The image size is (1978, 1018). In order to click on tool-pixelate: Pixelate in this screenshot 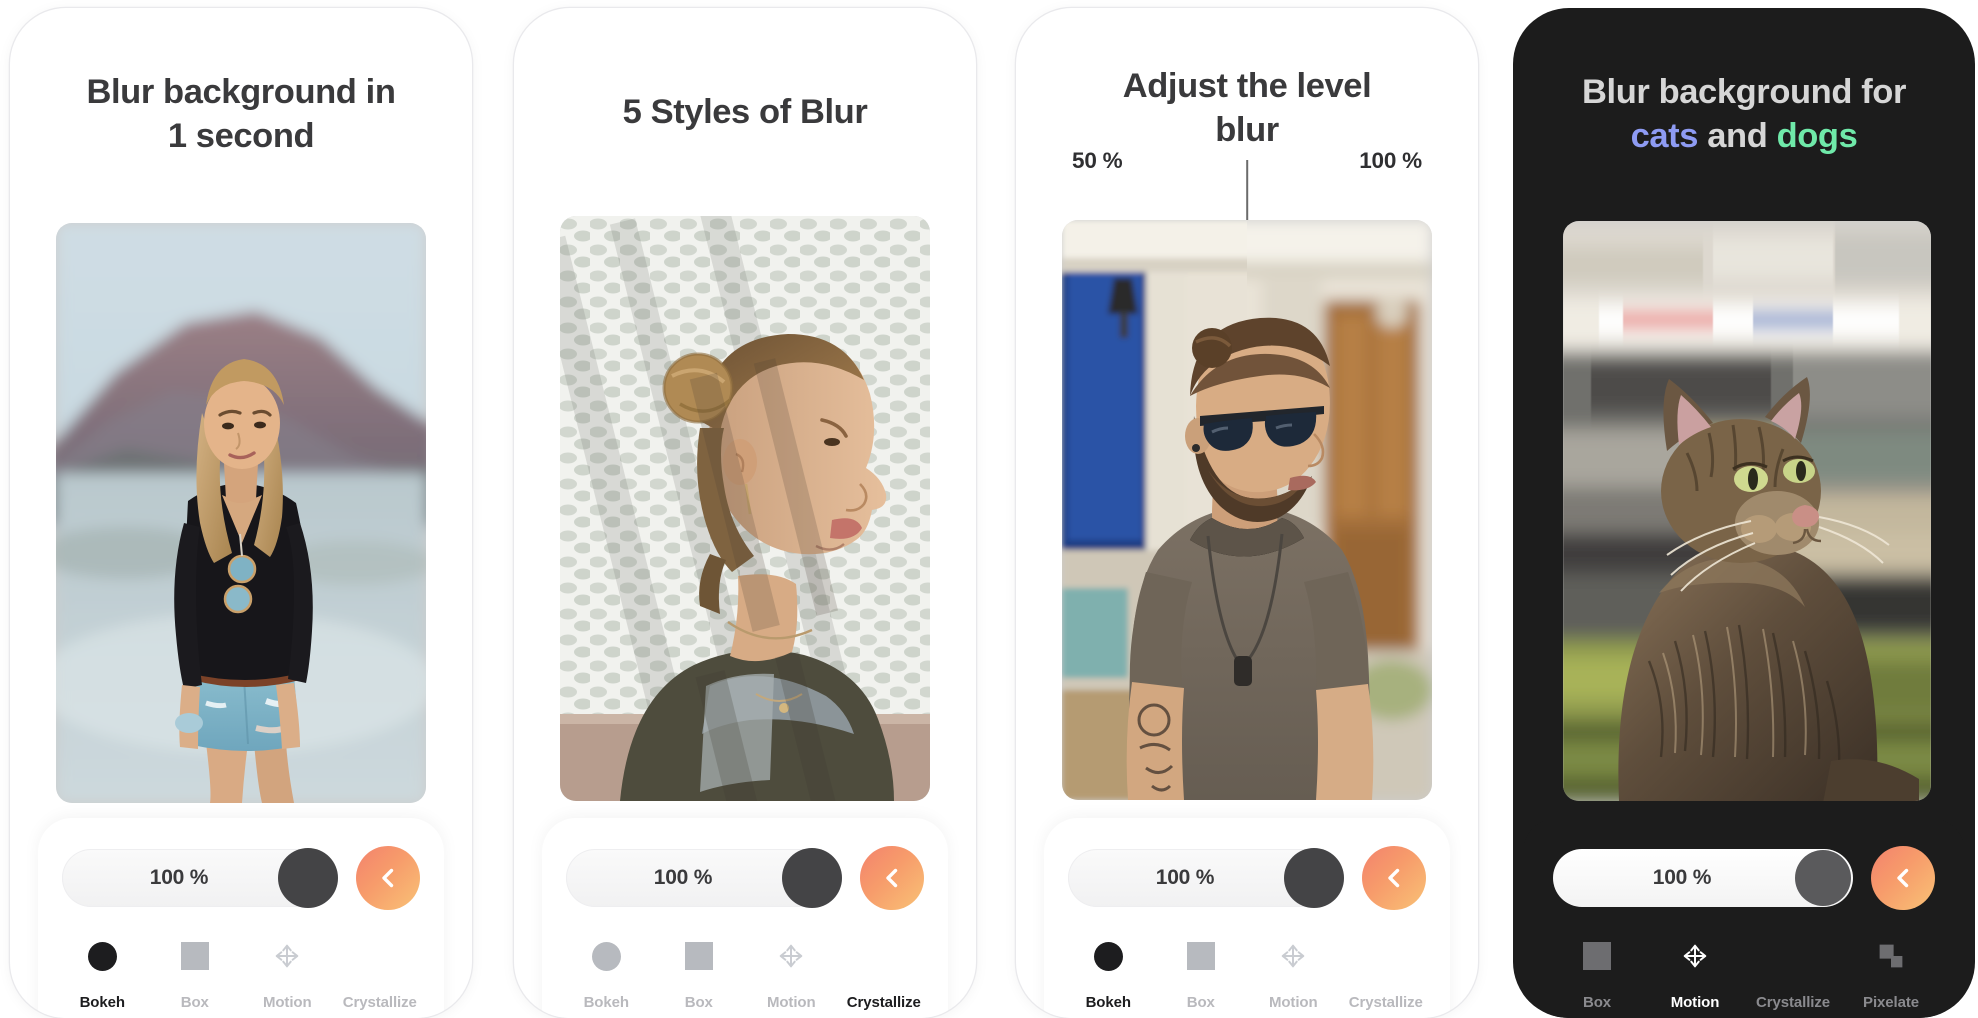, I will do `click(1891, 973)`.